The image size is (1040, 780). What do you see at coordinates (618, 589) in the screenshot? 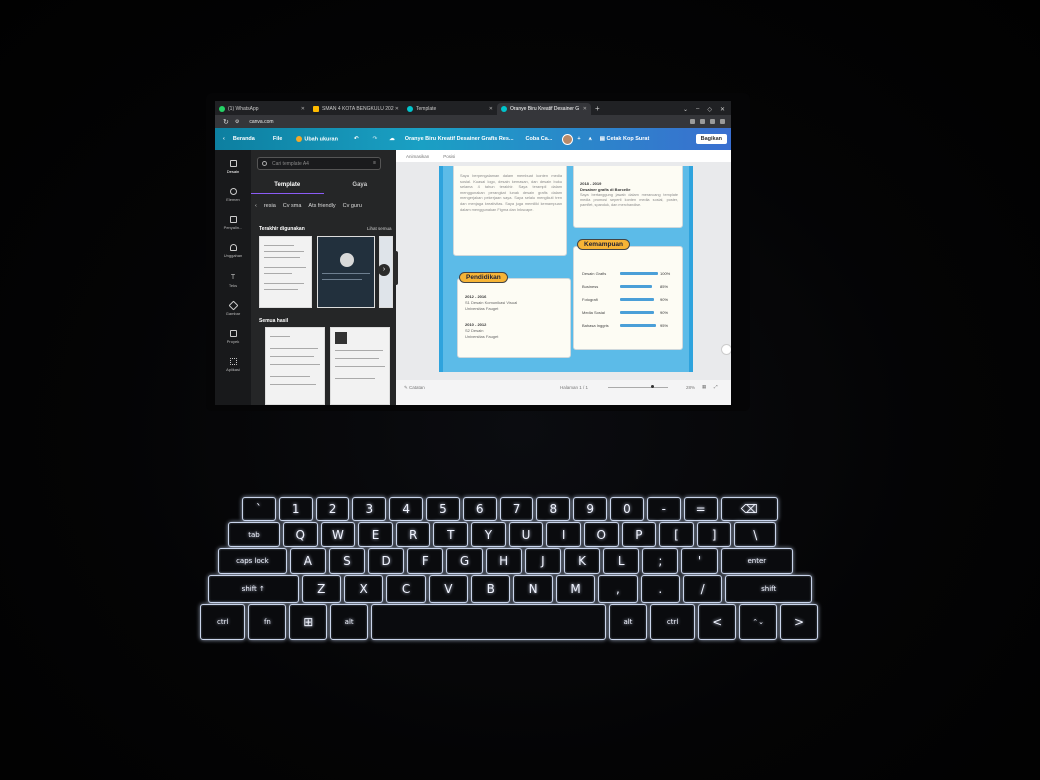
I see `keyboard-key: ,` at bounding box center [618, 589].